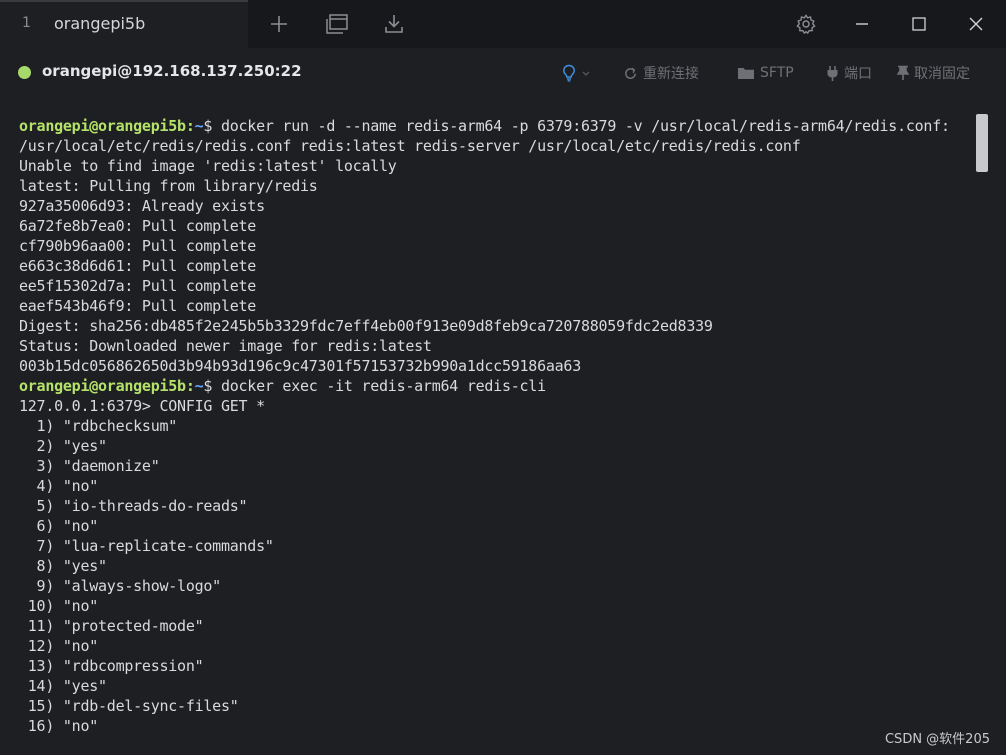 This screenshot has height=755, width=1006. What do you see at coordinates (111, 626) in the screenshot?
I see `terminal-output-line: 11) "protected-mode"` at bounding box center [111, 626].